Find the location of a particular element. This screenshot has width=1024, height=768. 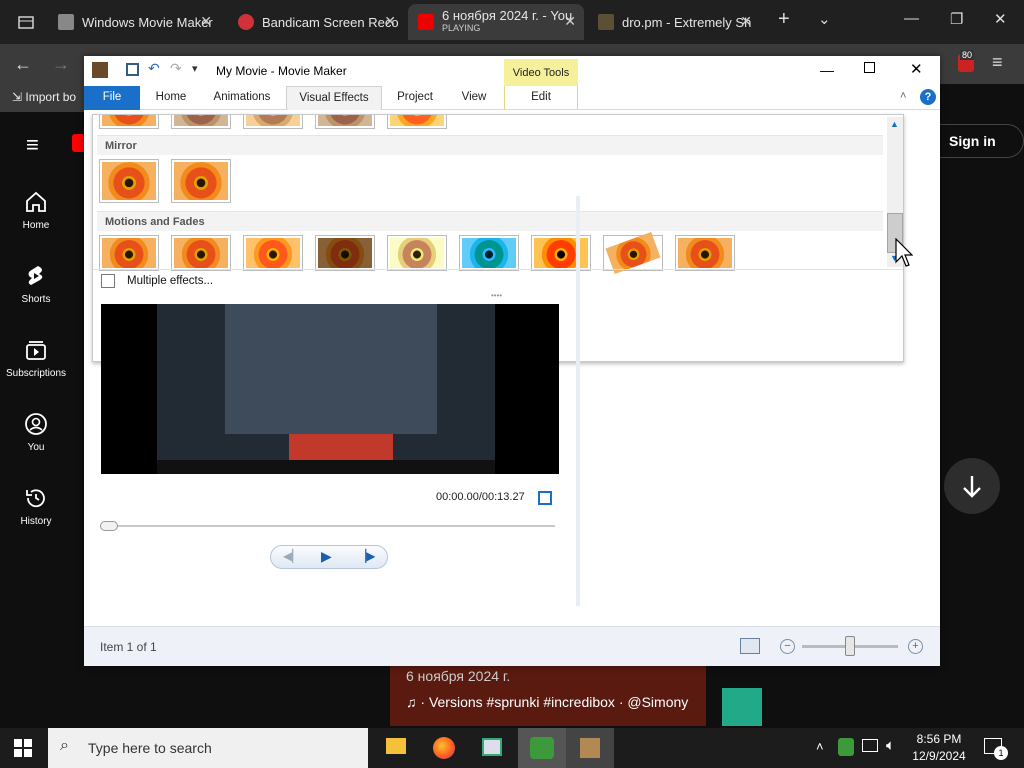

building-icon is located at coordinates (66, 22).